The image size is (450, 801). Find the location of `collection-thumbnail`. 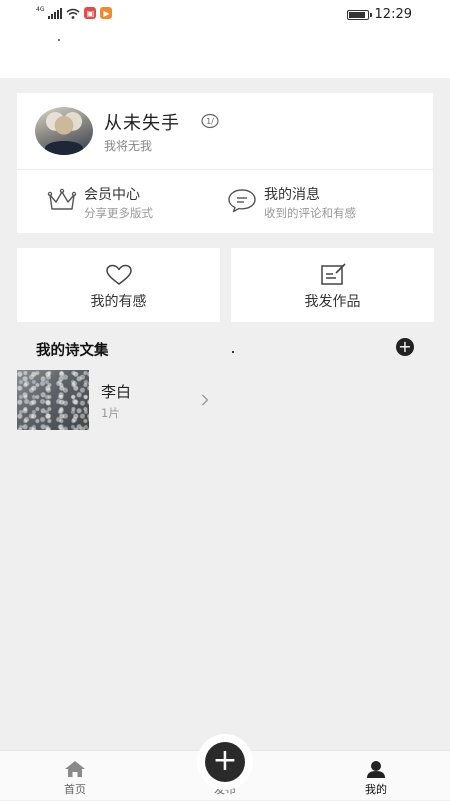

collection-thumbnail is located at coordinates (53, 400).